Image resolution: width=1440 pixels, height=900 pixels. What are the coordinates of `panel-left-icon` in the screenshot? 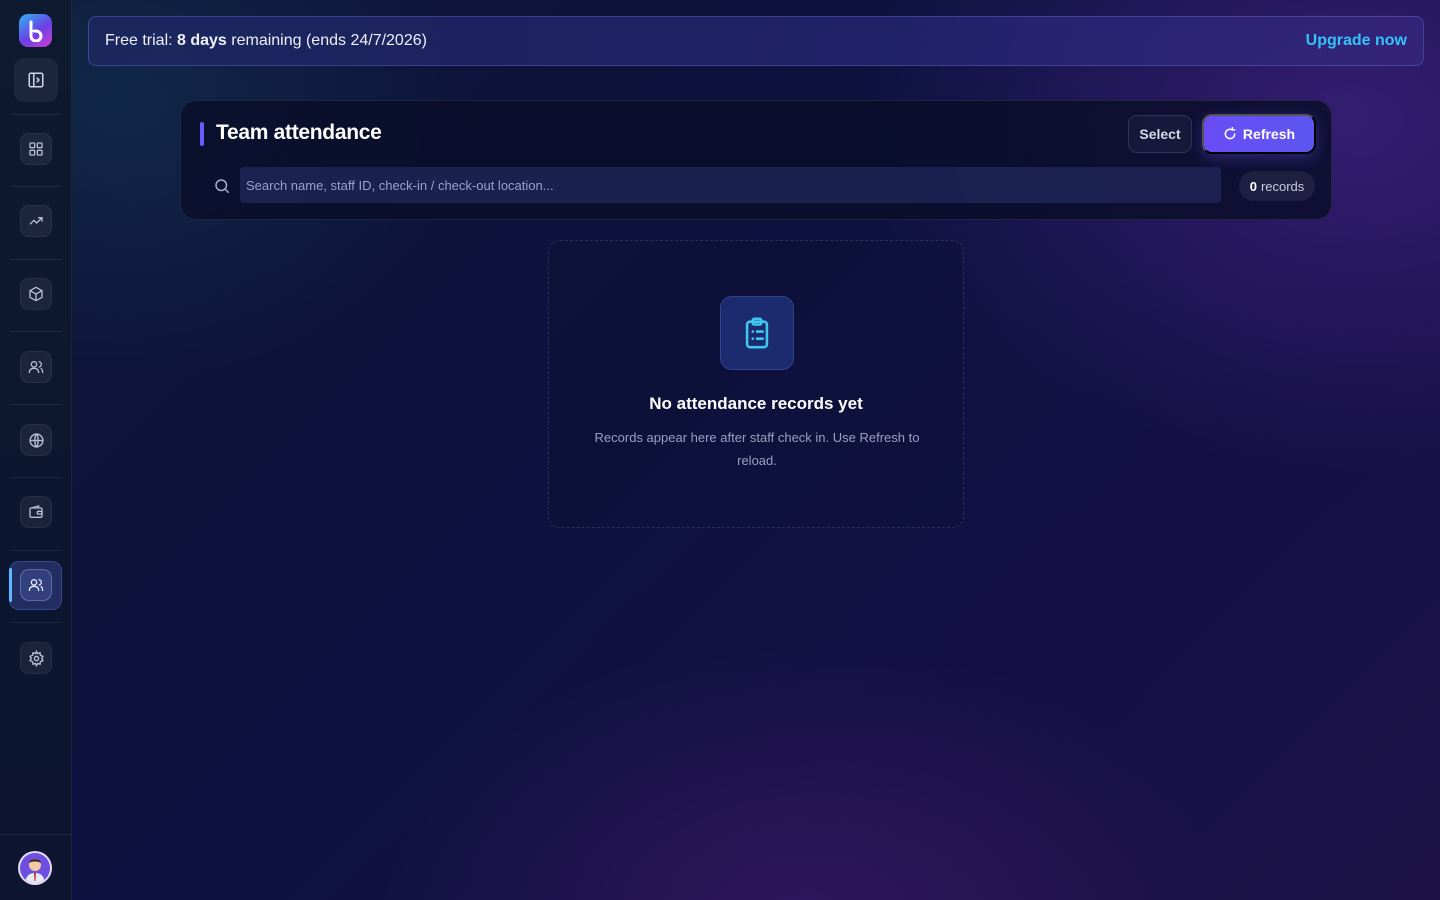 It's located at (36, 80).